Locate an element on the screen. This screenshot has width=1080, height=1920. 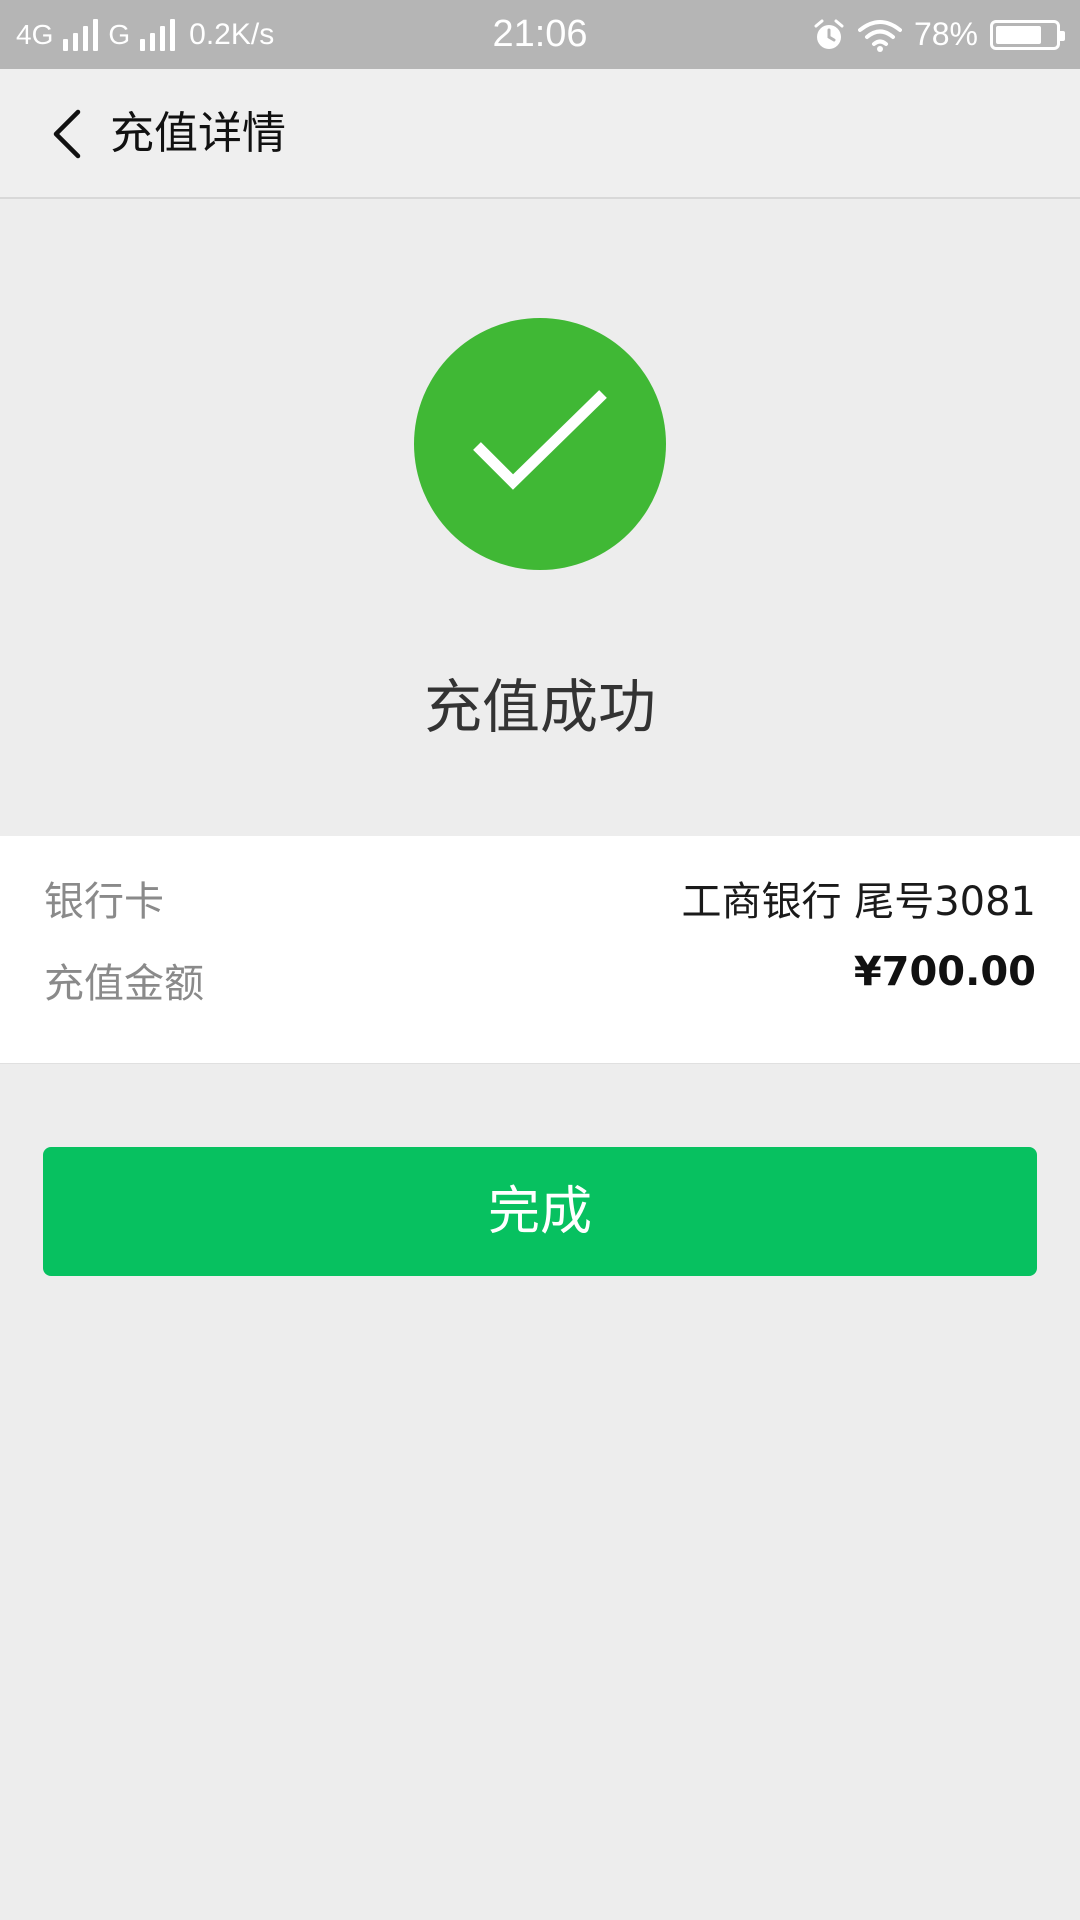
bank-label: 银行卡 is located at coordinates (104, 902).